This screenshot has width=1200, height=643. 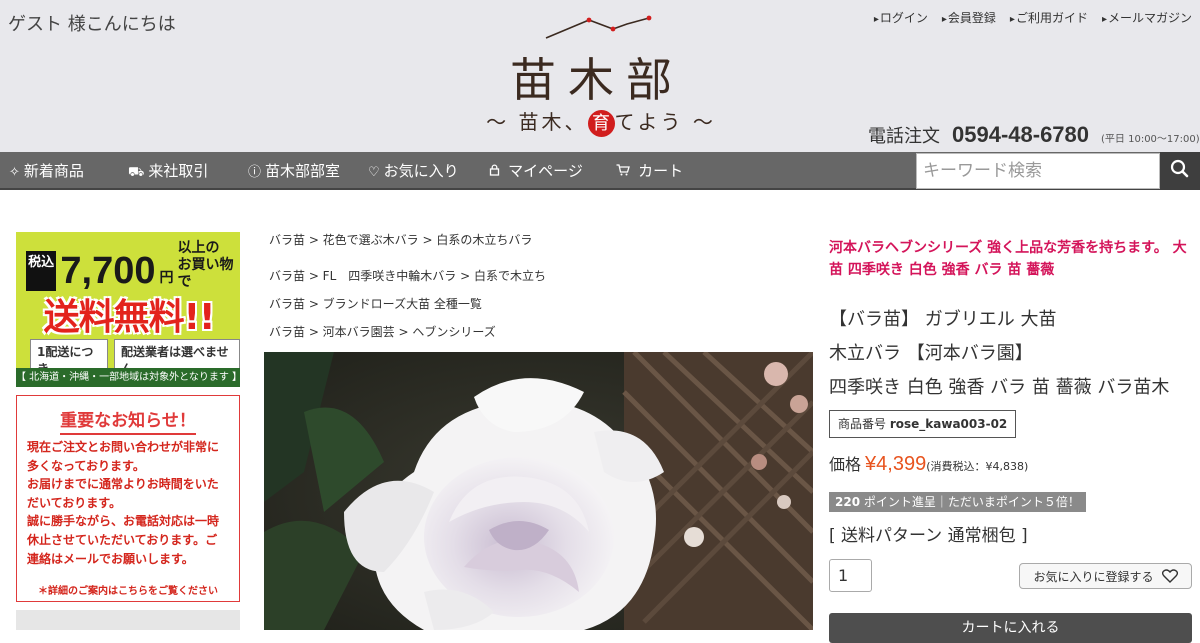 I want to click on site-logo: 苗木部 〜 苗木、育てよう 〜, so click(x=601, y=77).